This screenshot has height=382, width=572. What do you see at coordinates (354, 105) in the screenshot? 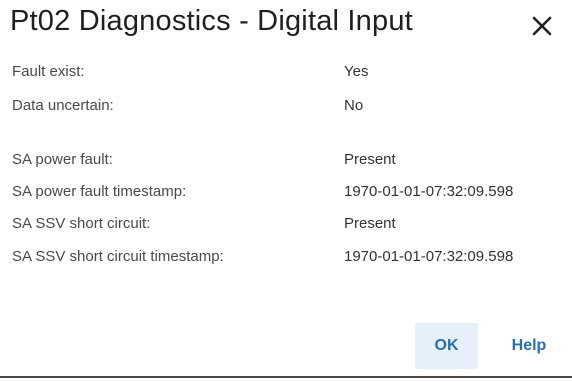
I see `data-uncertain-value: No` at bounding box center [354, 105].